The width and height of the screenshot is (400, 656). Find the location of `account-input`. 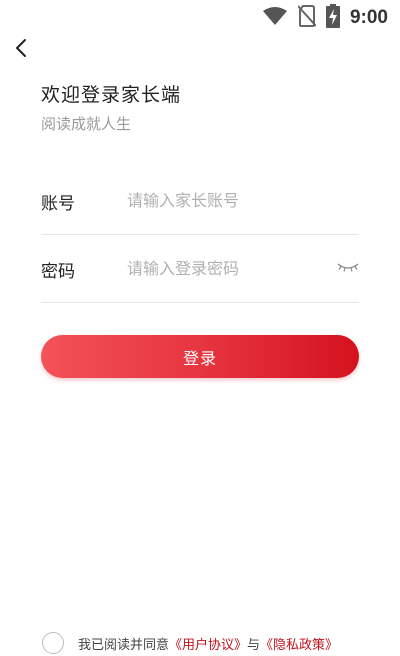

account-input is located at coordinates (227, 200).